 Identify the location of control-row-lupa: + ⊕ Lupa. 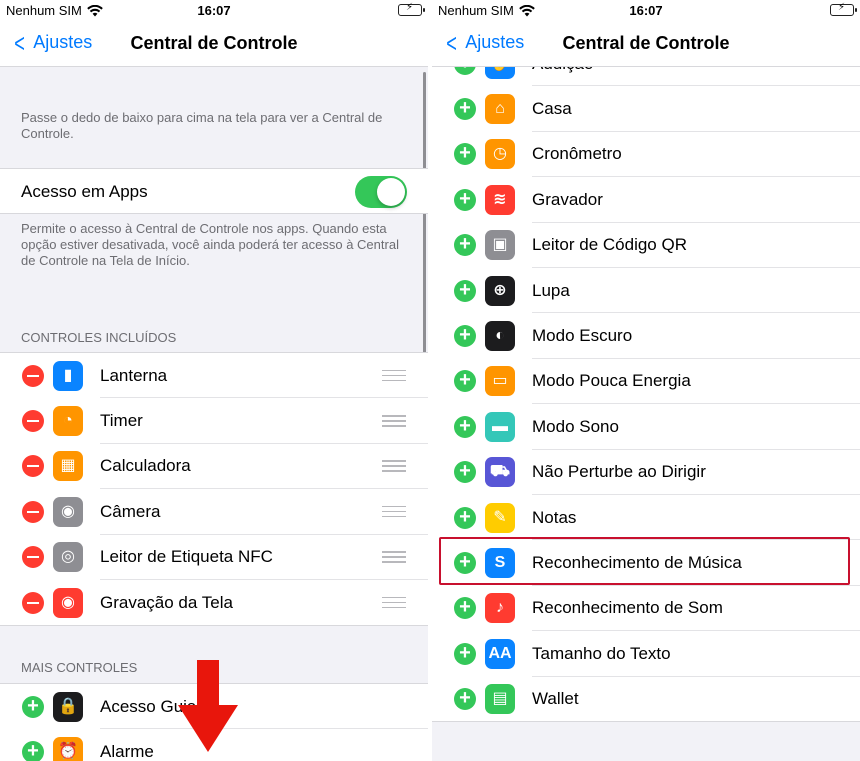
(646, 291).